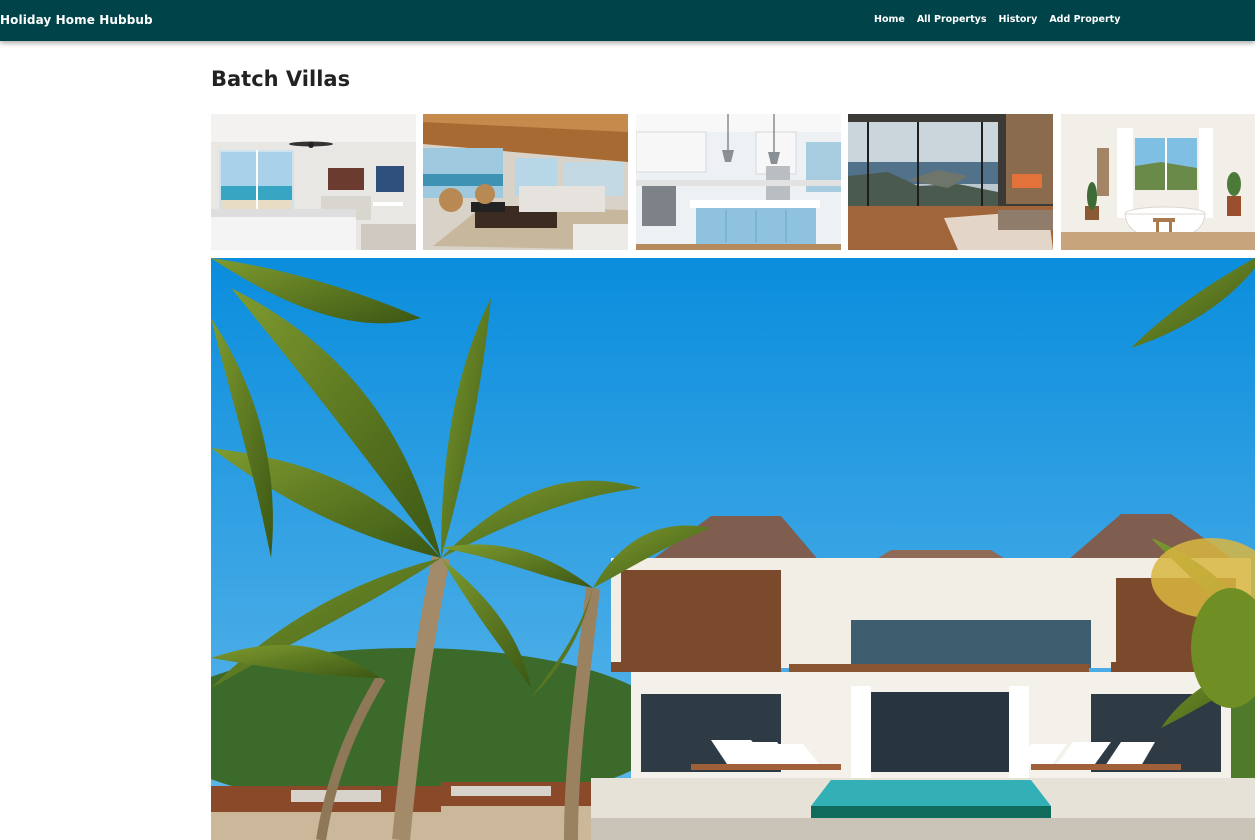 The width and height of the screenshot is (1255, 840). Describe the element at coordinates (76, 20) in the screenshot. I see `brand-link: Holiday Home Hubbub` at that location.